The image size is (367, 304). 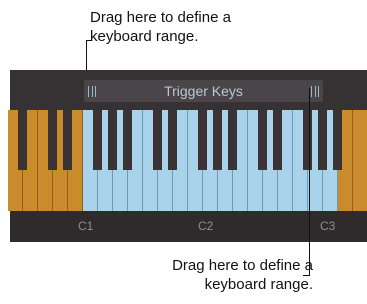 What do you see at coordinates (215, 275) in the screenshot?
I see `bottom-callout: Drag here to define a keyboard range.` at bounding box center [215, 275].